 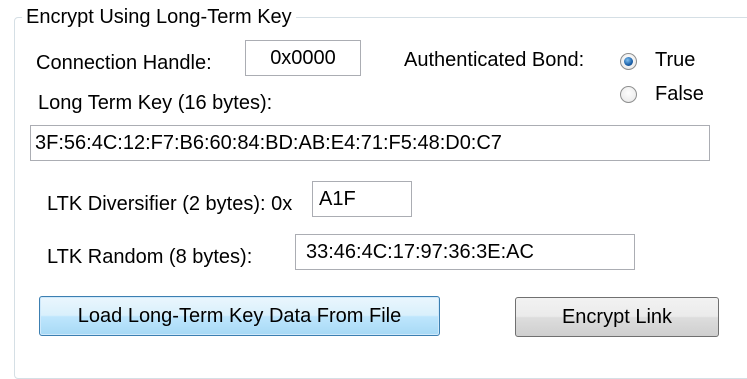 What do you see at coordinates (170, 204) in the screenshot?
I see `ltk-diversifier-label: LTK Diversifier (2 bytes): 0x` at bounding box center [170, 204].